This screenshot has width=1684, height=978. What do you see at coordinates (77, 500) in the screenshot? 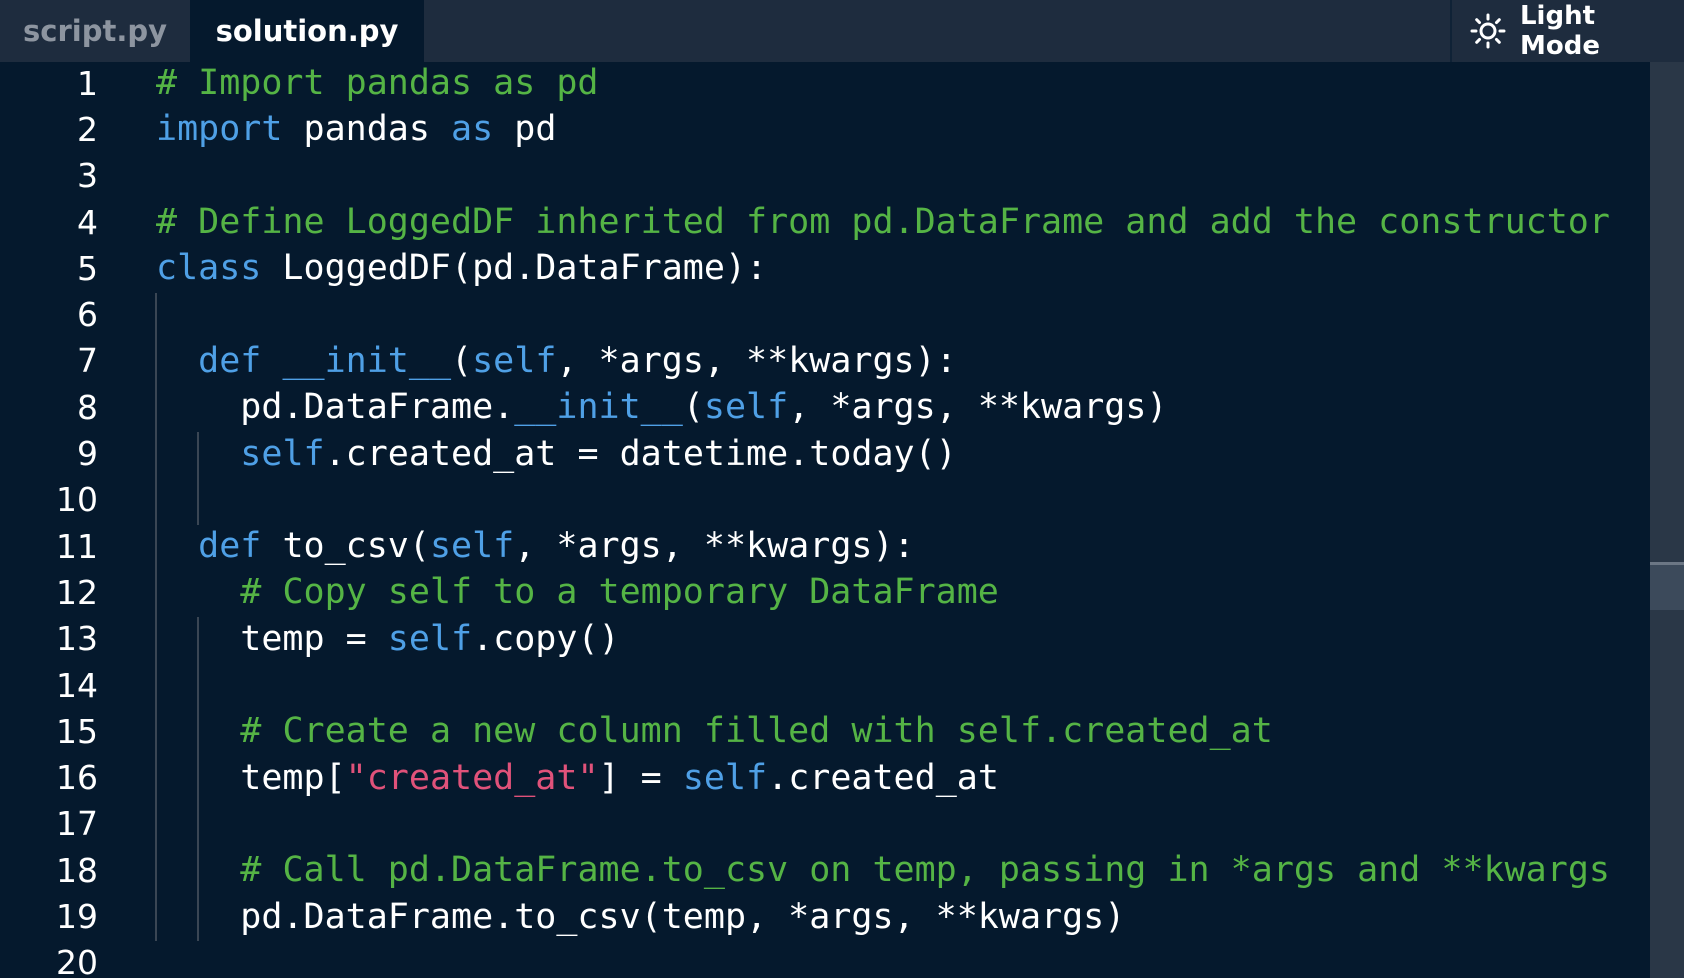
I see `line-number: 10` at bounding box center [77, 500].